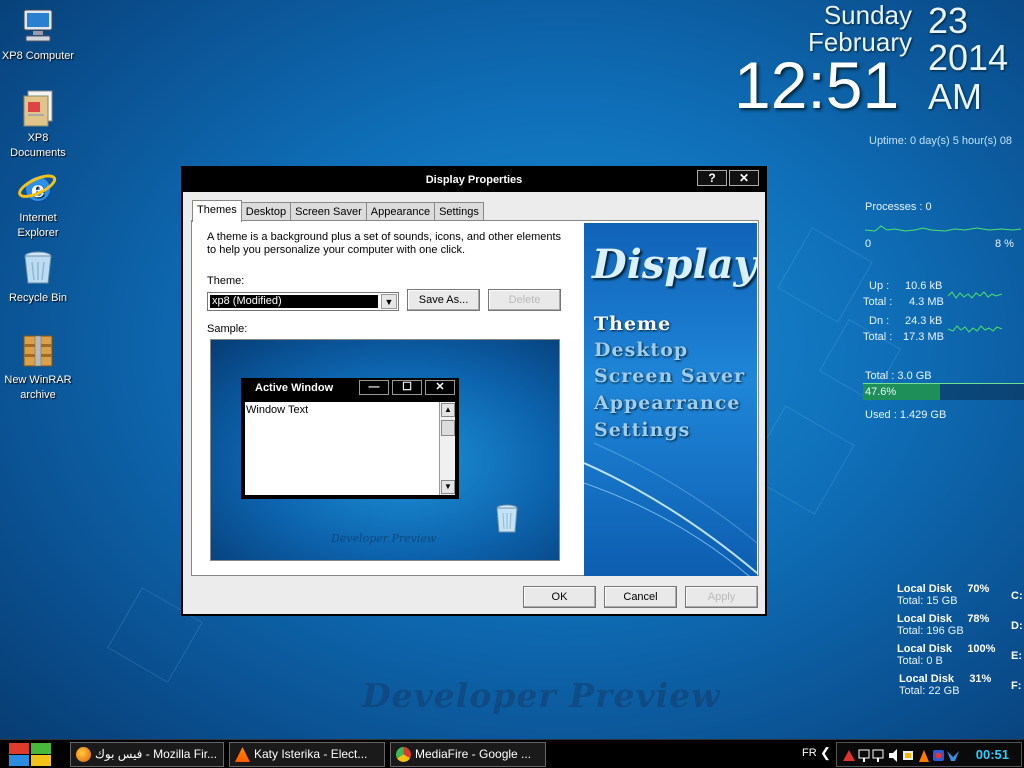 The height and width of the screenshot is (768, 1024). I want to click on close-icon: ✕, so click(440, 387).